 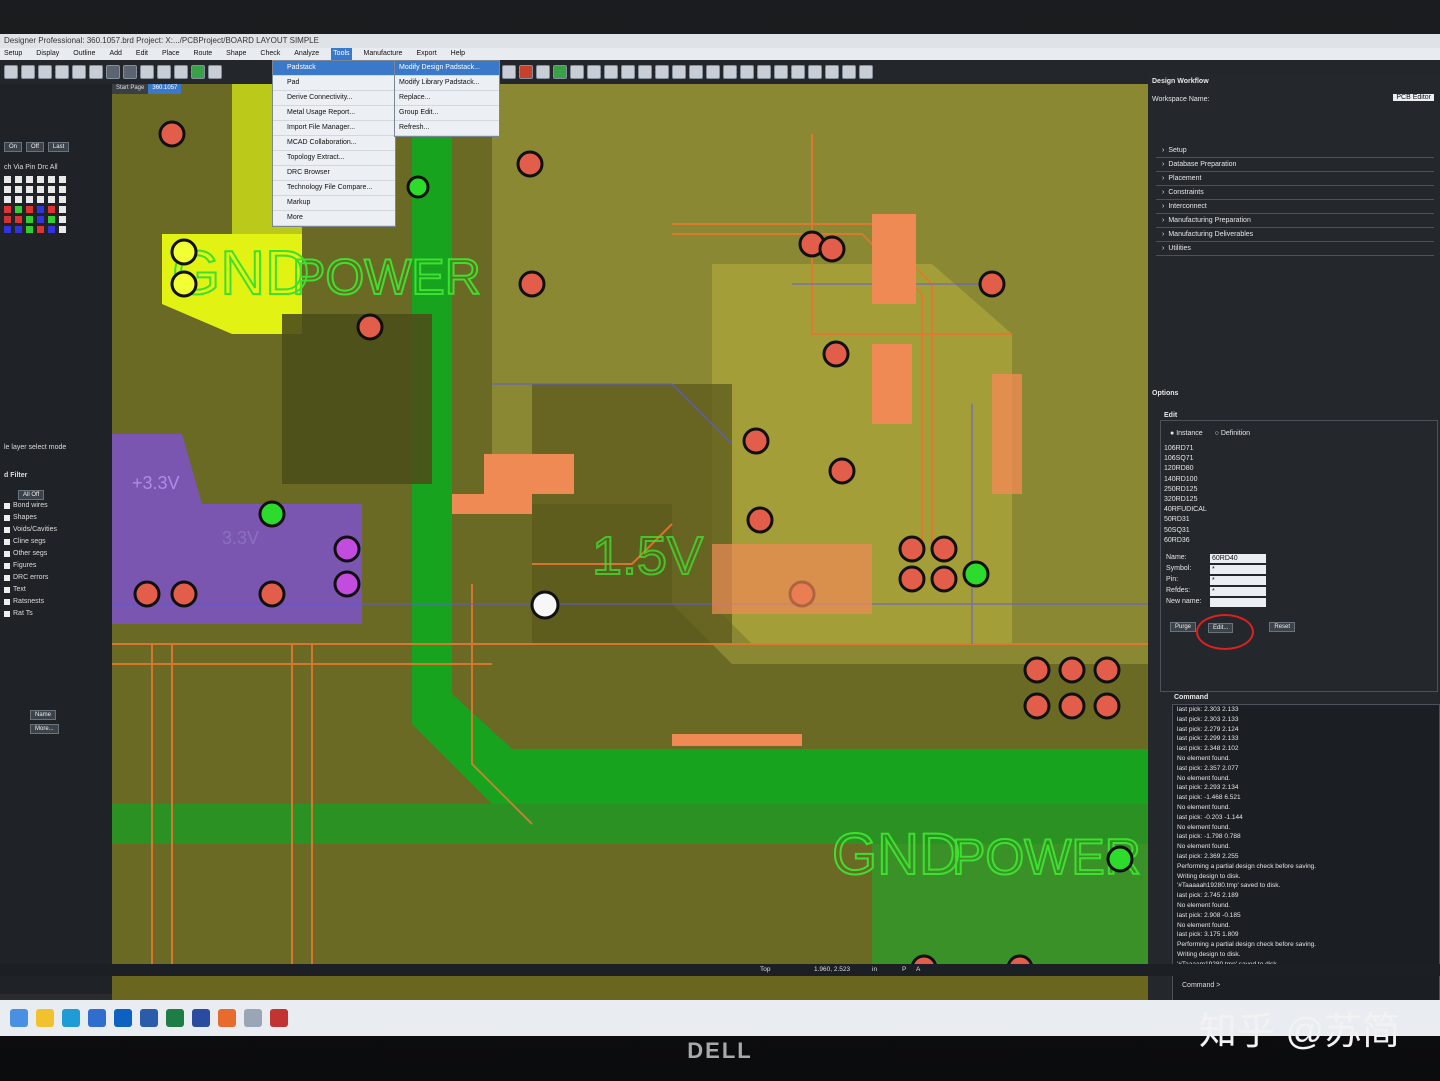 What do you see at coordinates (1185, 490) in the screenshot?
I see `padstack-list-item: 250RD125` at bounding box center [1185, 490].